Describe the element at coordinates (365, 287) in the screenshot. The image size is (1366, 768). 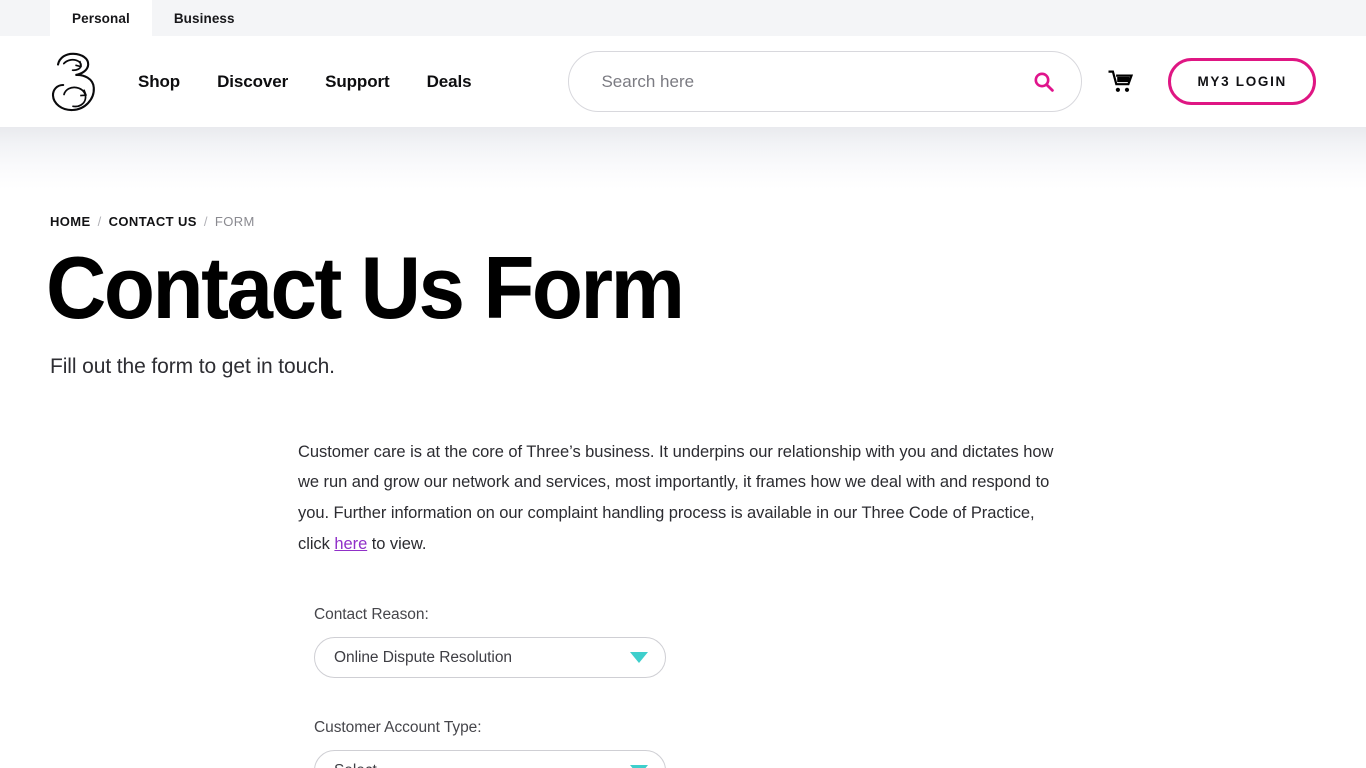
I see `page-title: Contact Us Form` at that location.